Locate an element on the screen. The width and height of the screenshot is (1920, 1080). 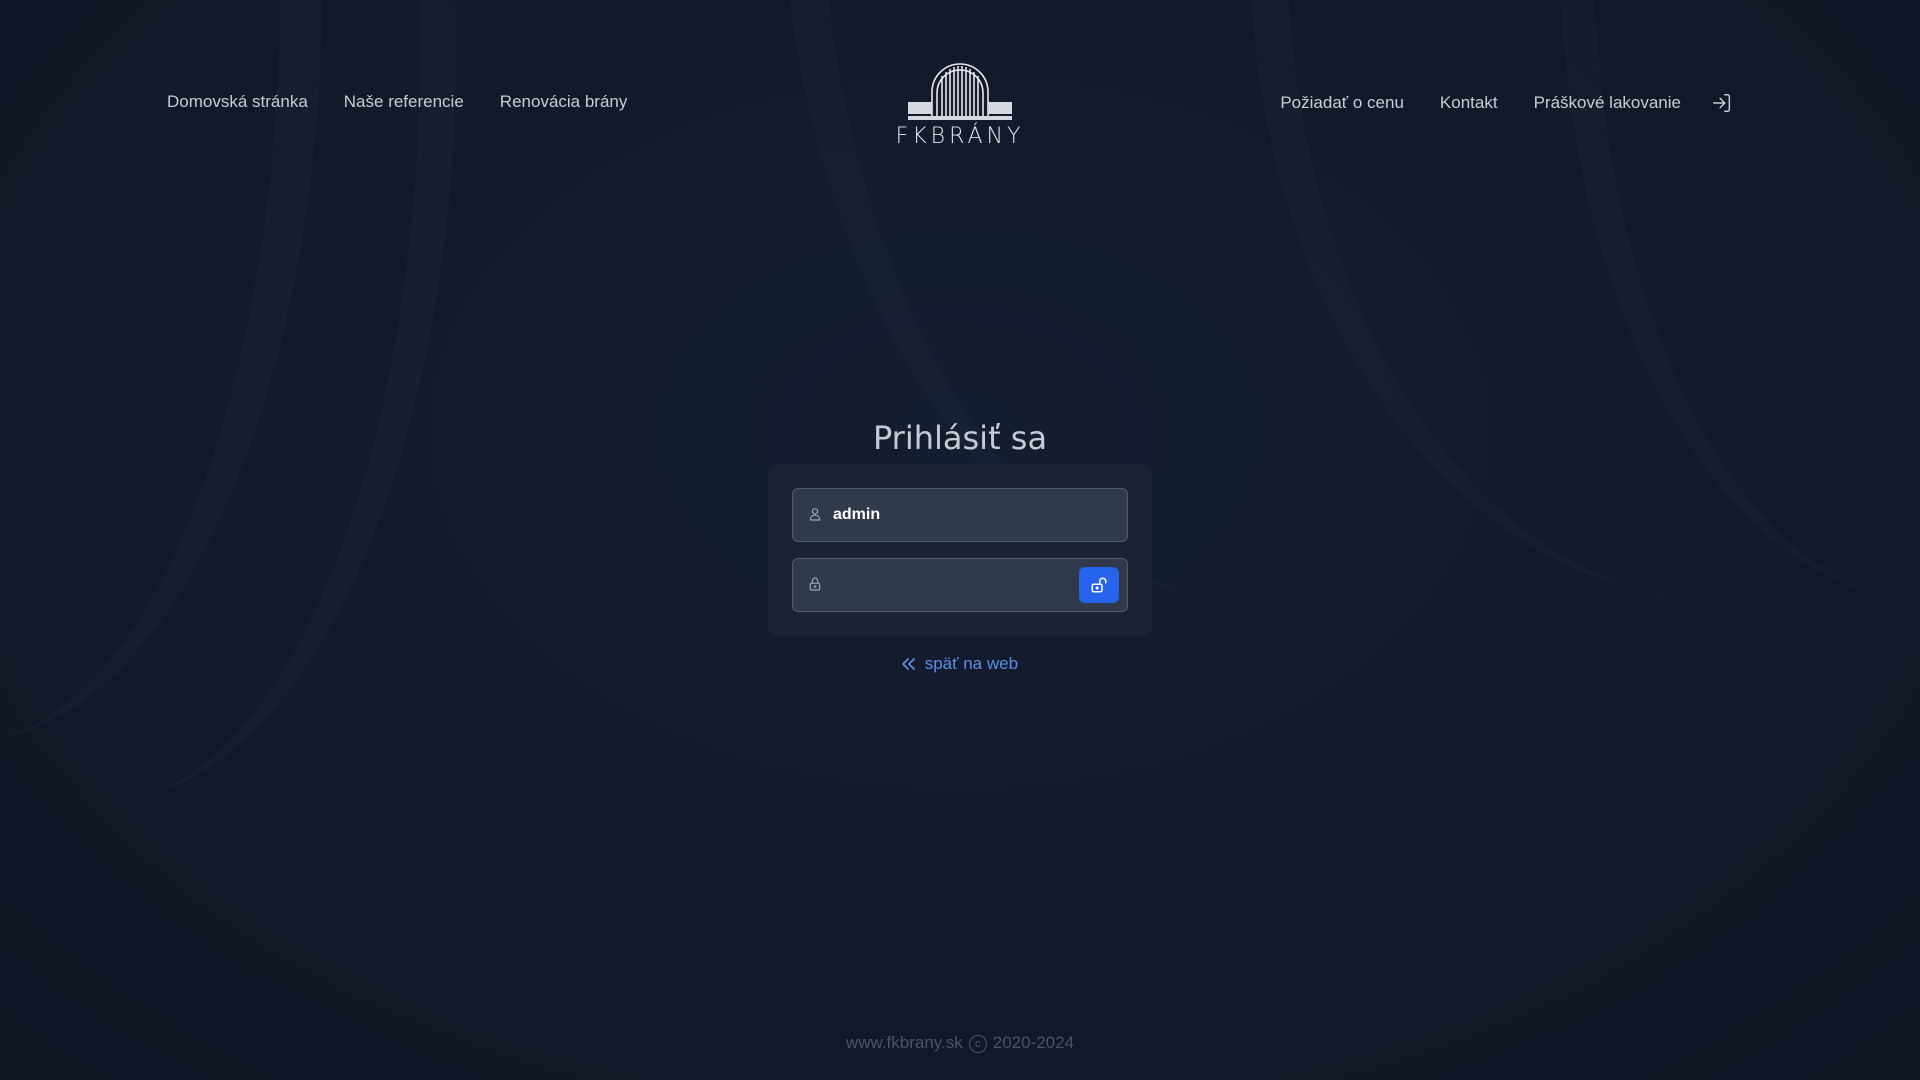
login-form is located at coordinates (960, 550).